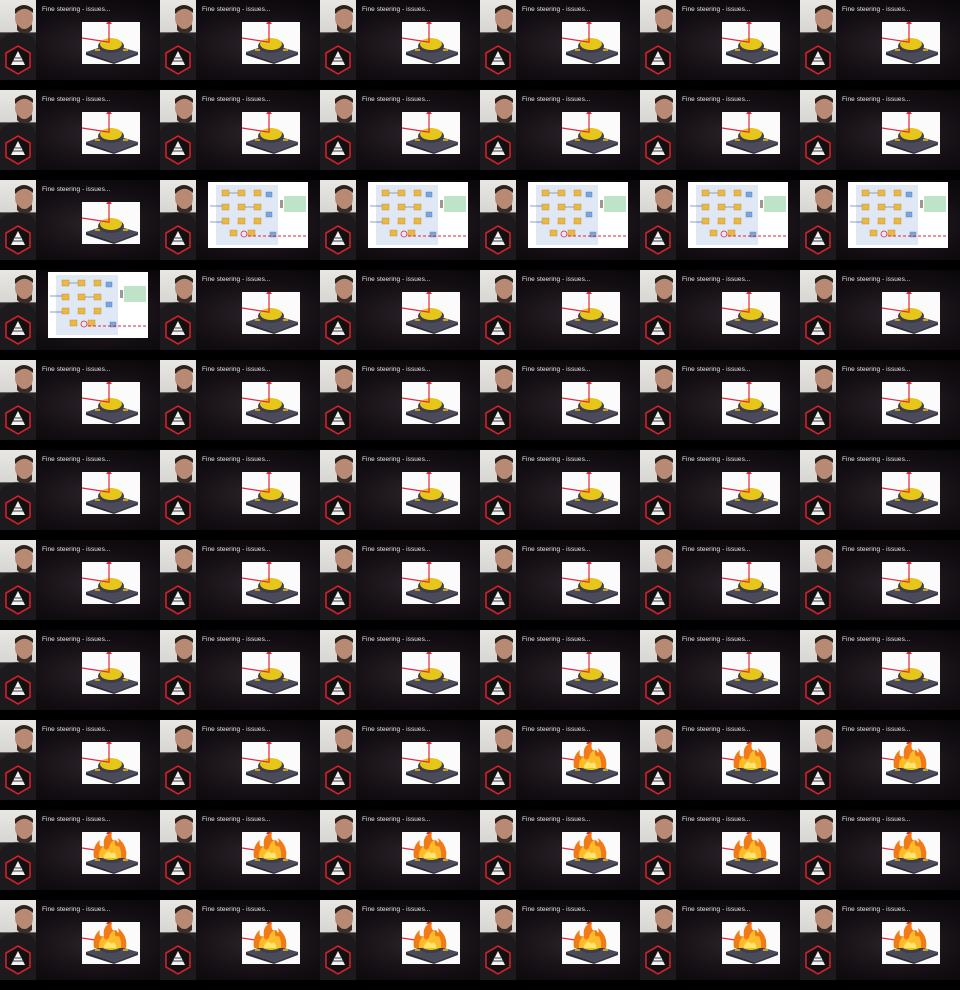 The image size is (960, 990). Describe the element at coordinates (431, 853) in the screenshot. I see `mirror-on-fire-icon` at that location.